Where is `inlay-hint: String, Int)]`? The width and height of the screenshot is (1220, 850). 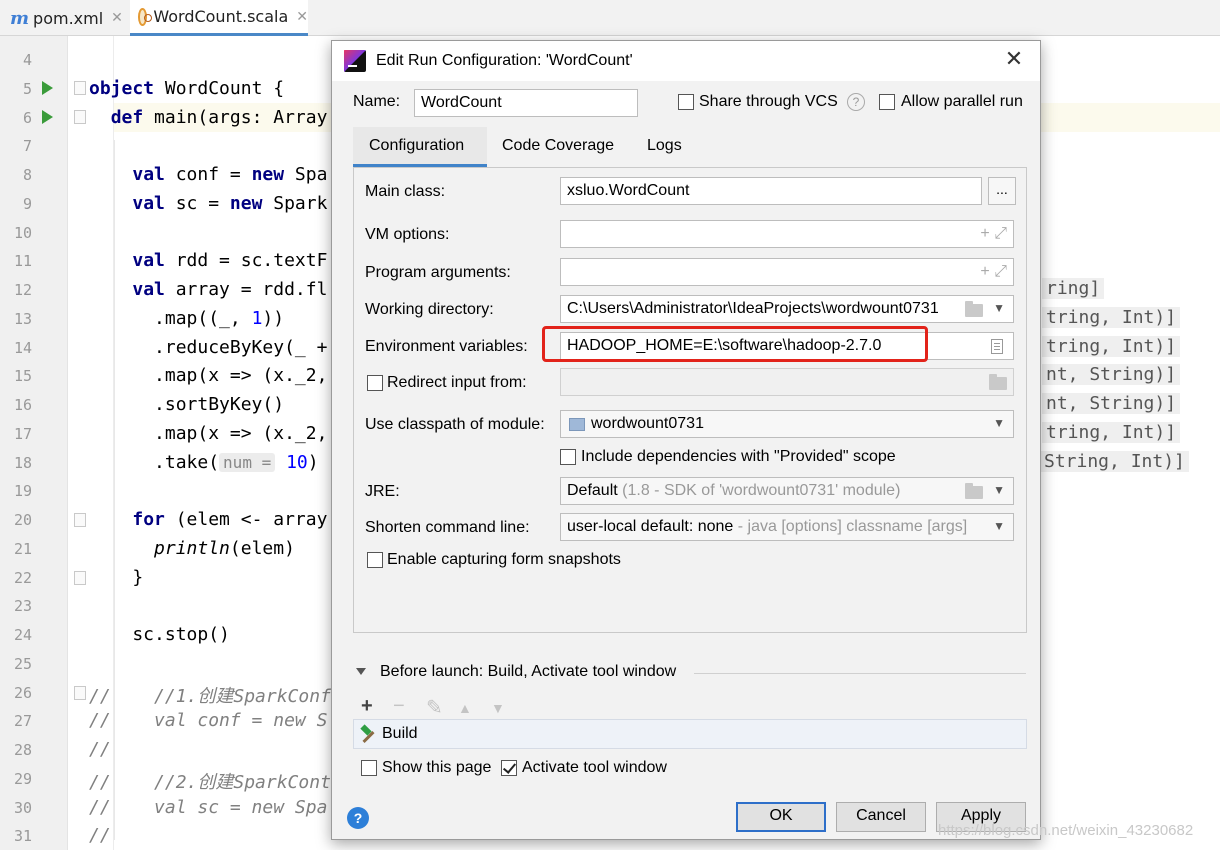
inlay-hint: String, Int)] is located at coordinates (1114, 461).